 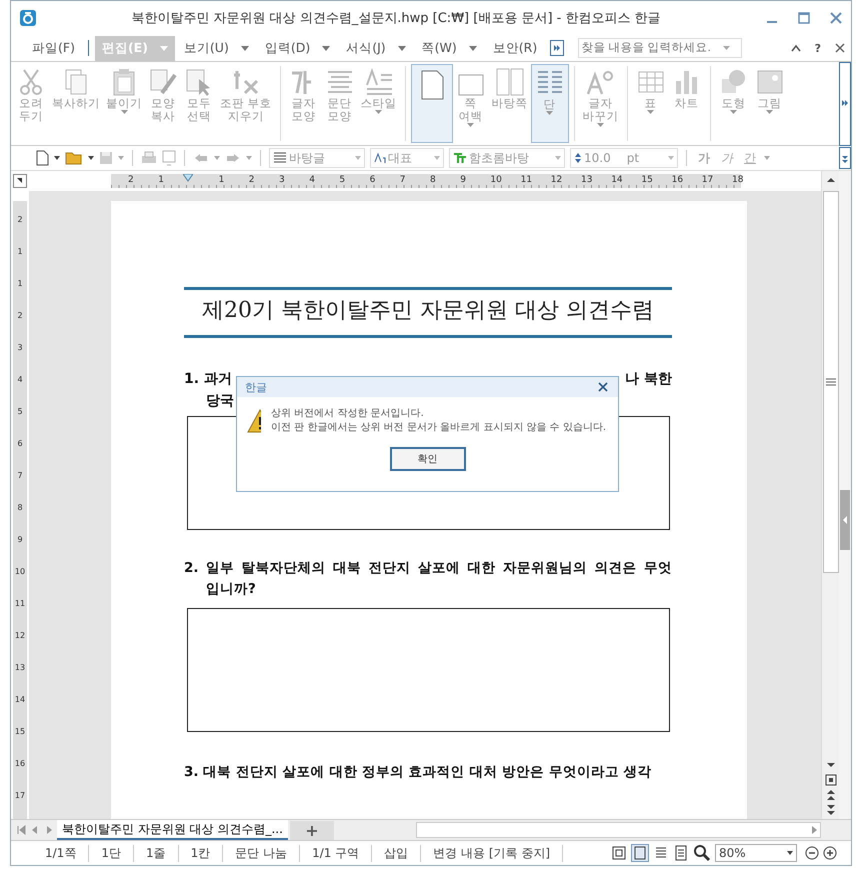 I want to click on redo-icon, so click(x=233, y=158).